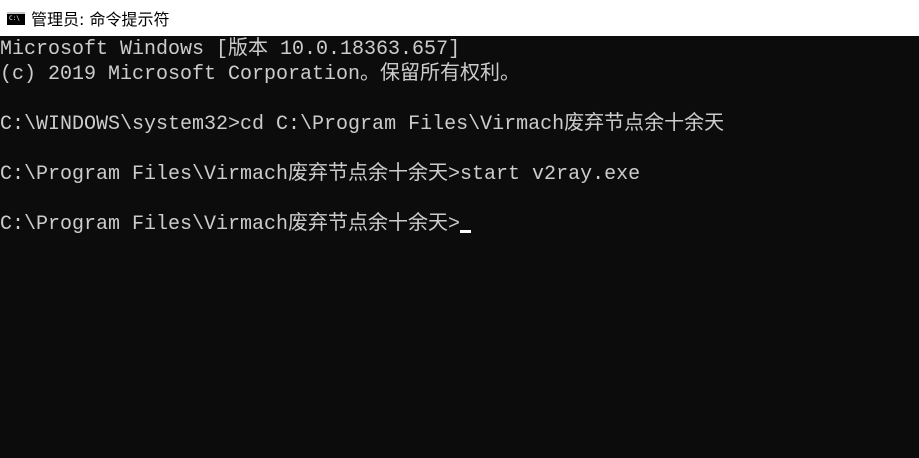 Image resolution: width=919 pixels, height=458 pixels. I want to click on window-title: 管理员: 命令提示符, so click(100, 19).